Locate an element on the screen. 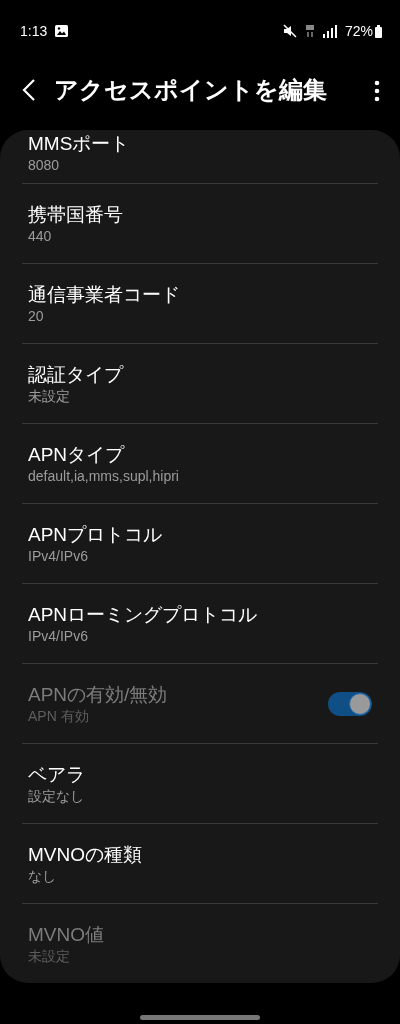  clock-time: 1:13 is located at coordinates (34, 31).